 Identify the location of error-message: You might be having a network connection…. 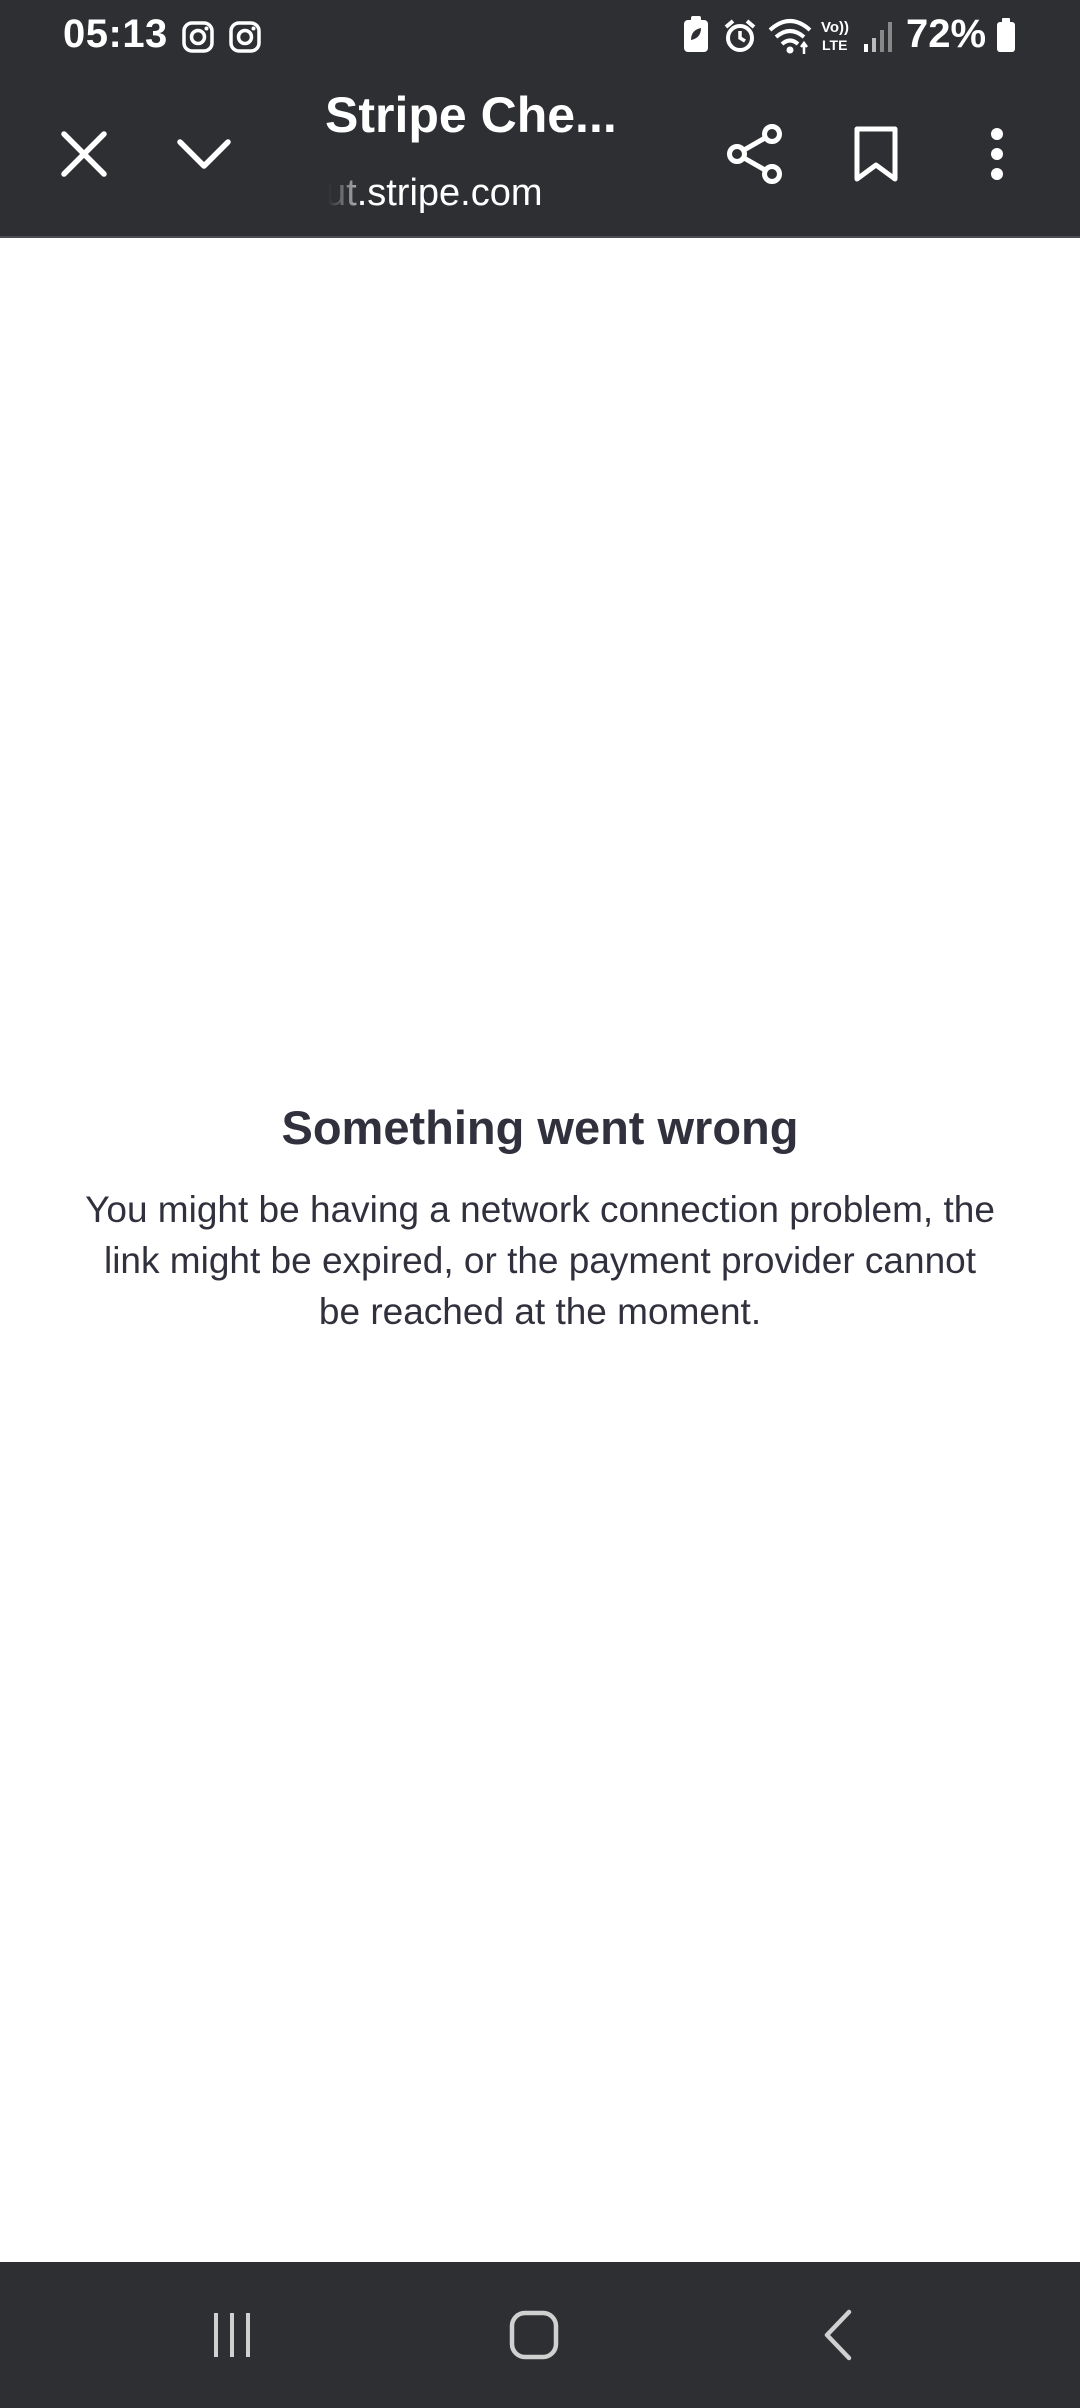
(540, 1260).